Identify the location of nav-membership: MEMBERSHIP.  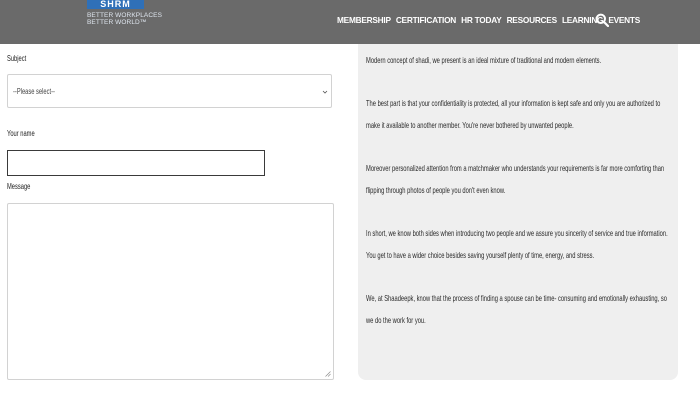
(364, 20).